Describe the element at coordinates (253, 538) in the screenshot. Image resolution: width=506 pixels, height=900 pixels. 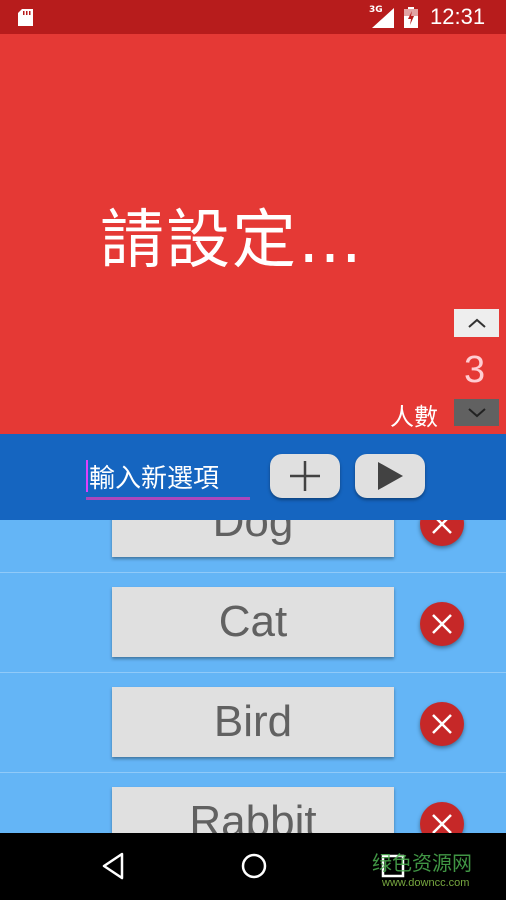
I see `option-button: Dog` at that location.